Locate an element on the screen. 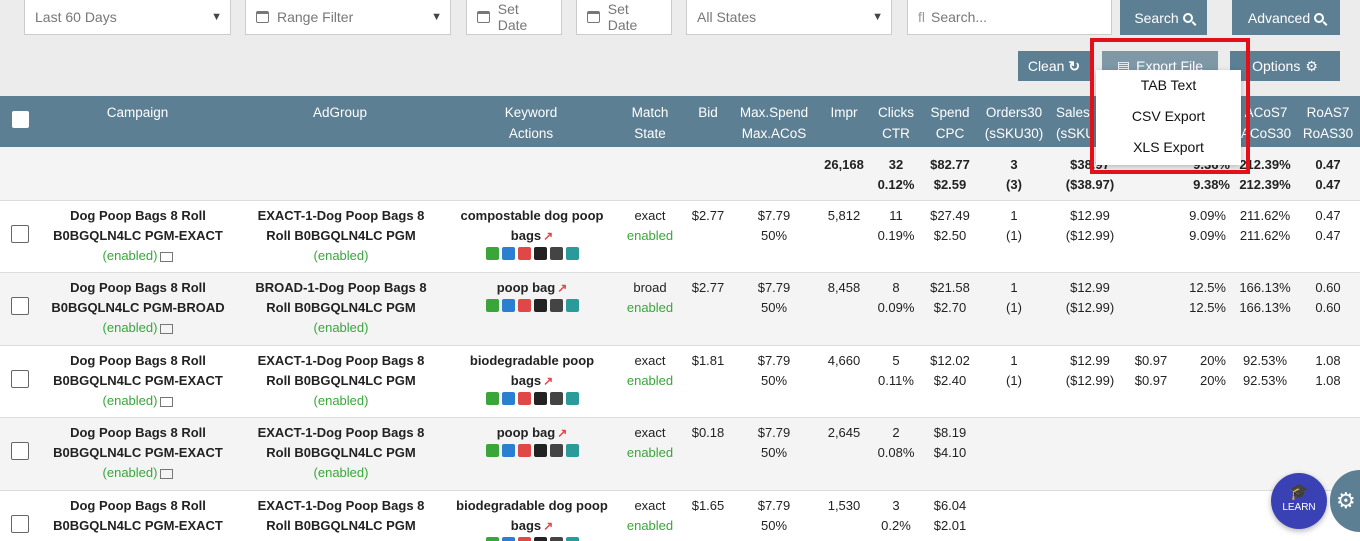 The image size is (1360, 541). col-clicks: Clicks CTR is located at coordinates (896, 123).